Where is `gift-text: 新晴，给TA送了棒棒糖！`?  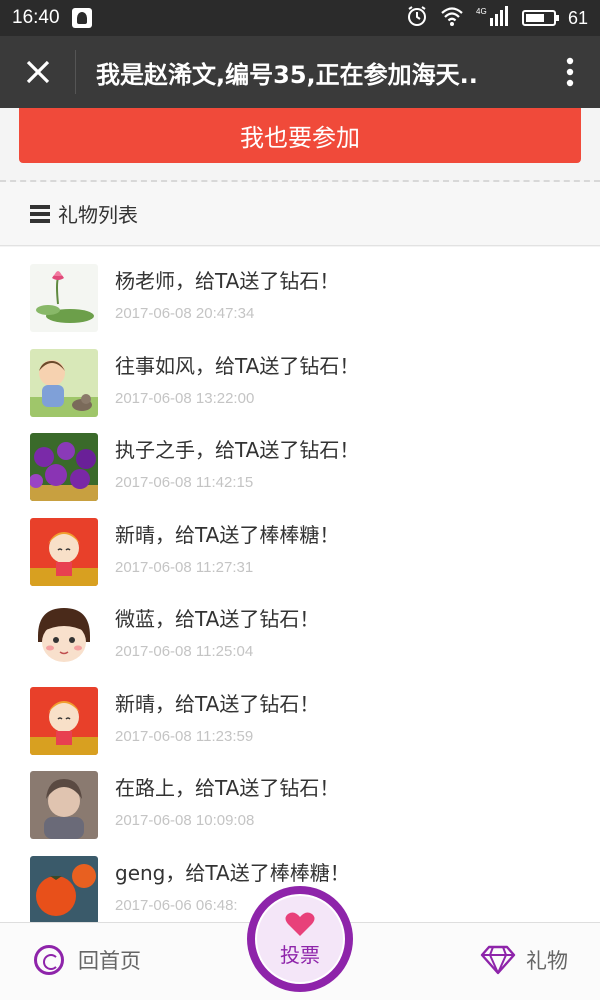 gift-text: 新晴，给TA送了棒棒糖！ is located at coordinates (227, 534).